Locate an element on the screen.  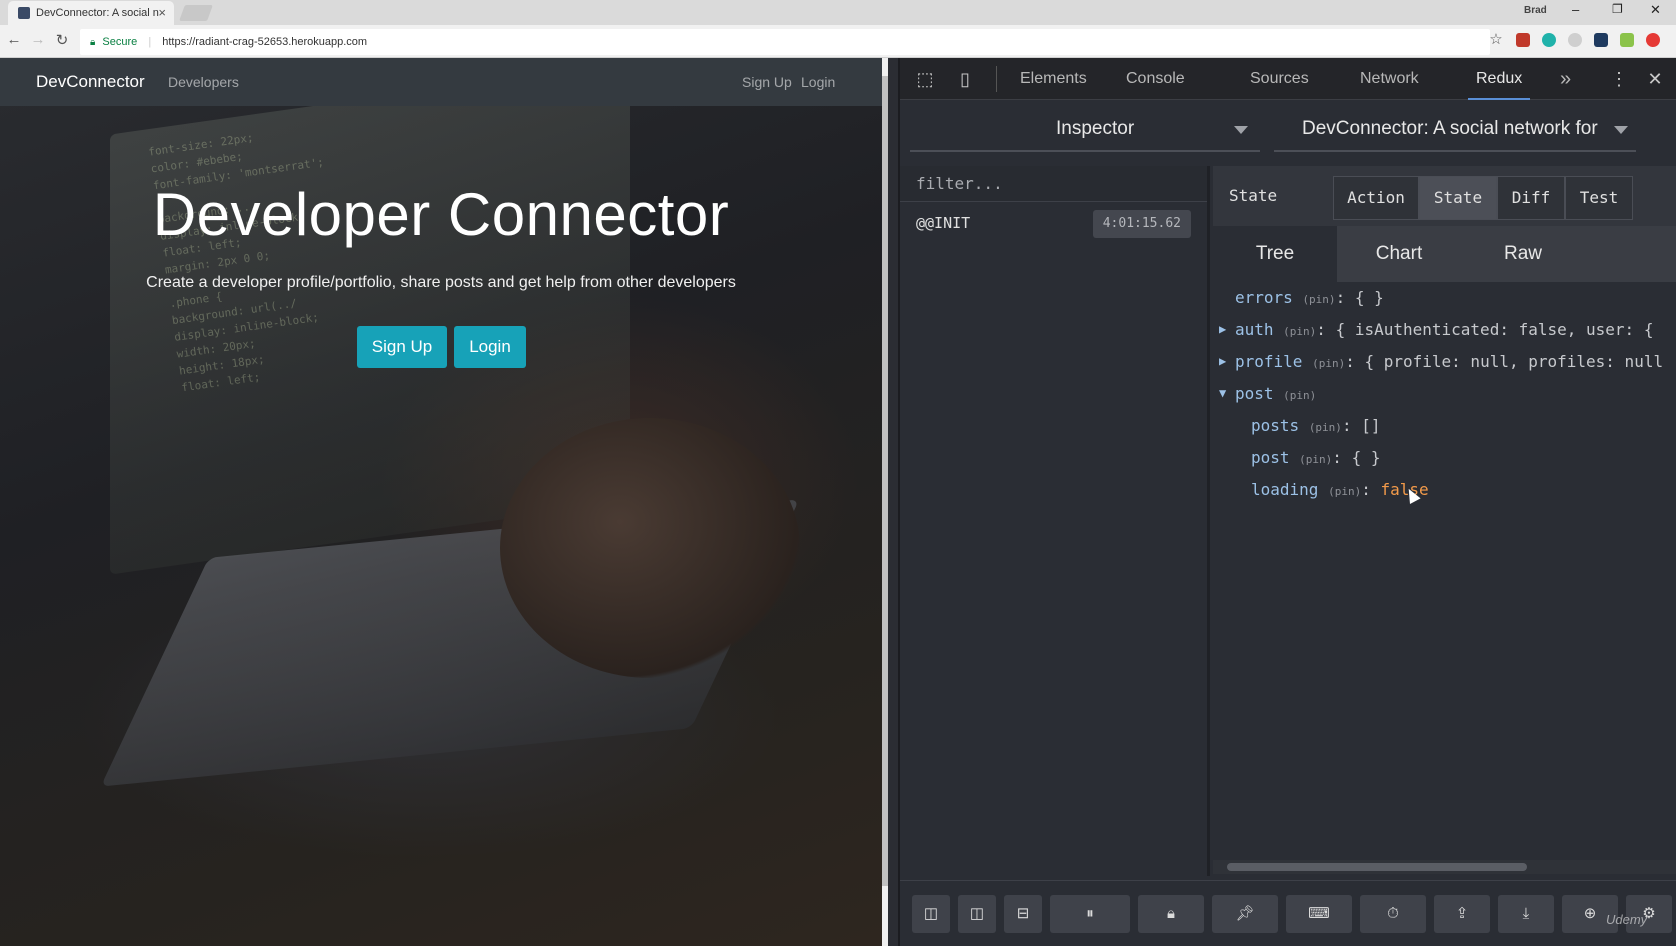
tab-chart: Chart is located at coordinates (1399, 254).